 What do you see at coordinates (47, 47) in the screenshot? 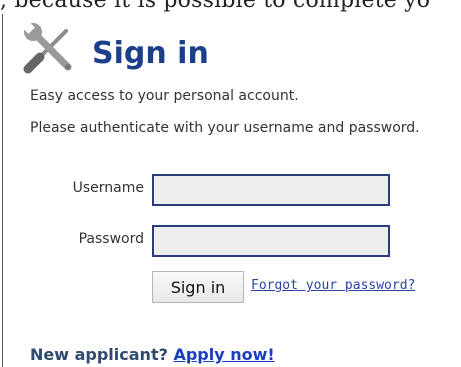
I see `tools-icon` at bounding box center [47, 47].